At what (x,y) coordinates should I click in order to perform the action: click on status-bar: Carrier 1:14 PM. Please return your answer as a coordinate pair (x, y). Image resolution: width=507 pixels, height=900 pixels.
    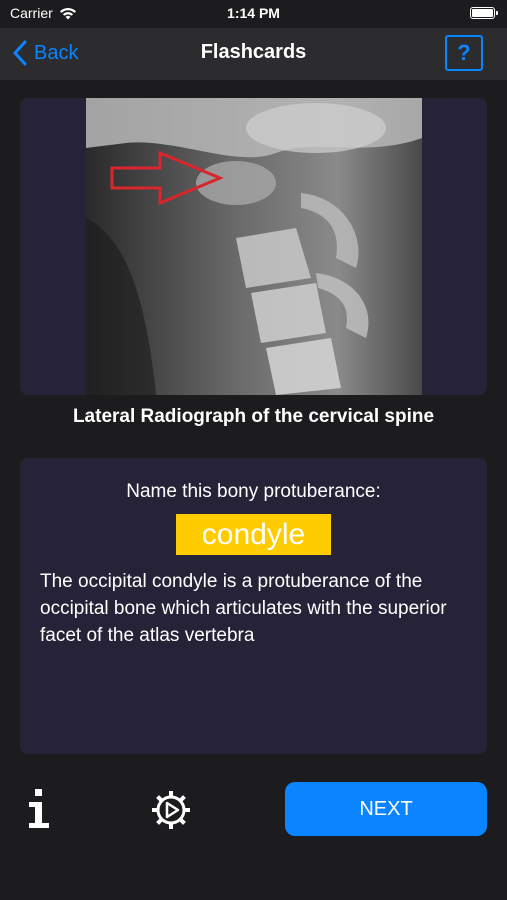
    Looking at the image, I should click on (253, 14).